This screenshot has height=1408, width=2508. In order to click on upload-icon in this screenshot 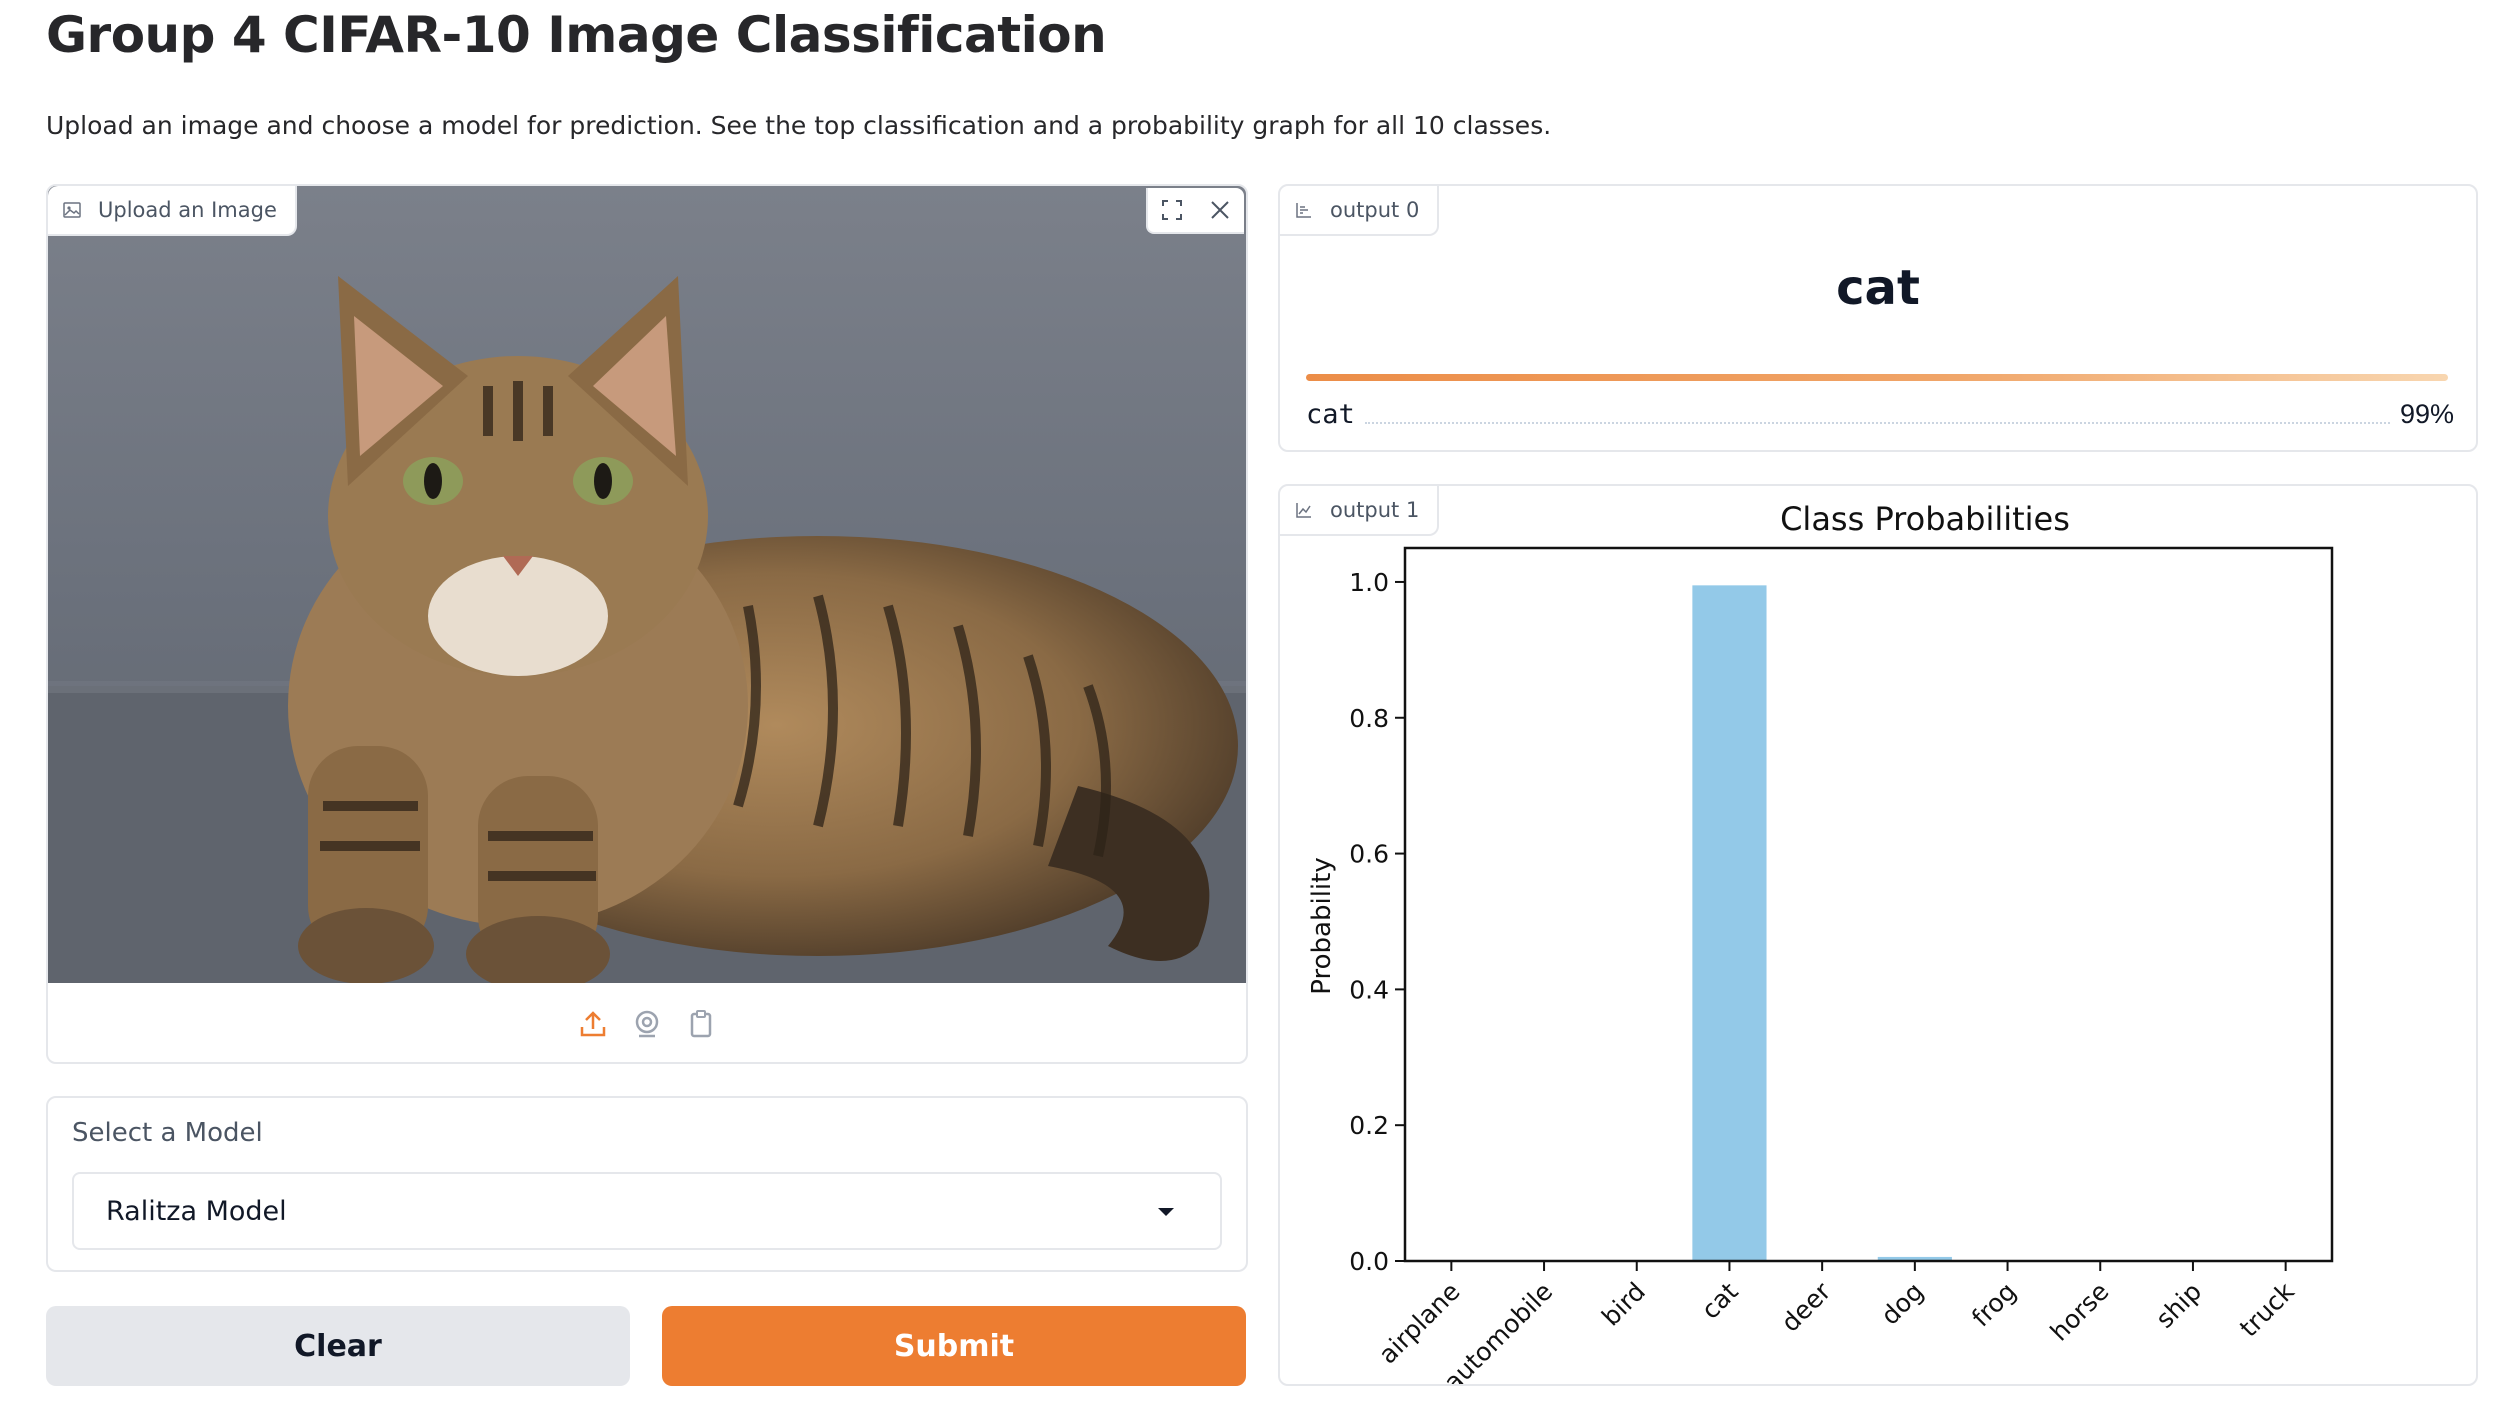, I will do `click(593, 1023)`.